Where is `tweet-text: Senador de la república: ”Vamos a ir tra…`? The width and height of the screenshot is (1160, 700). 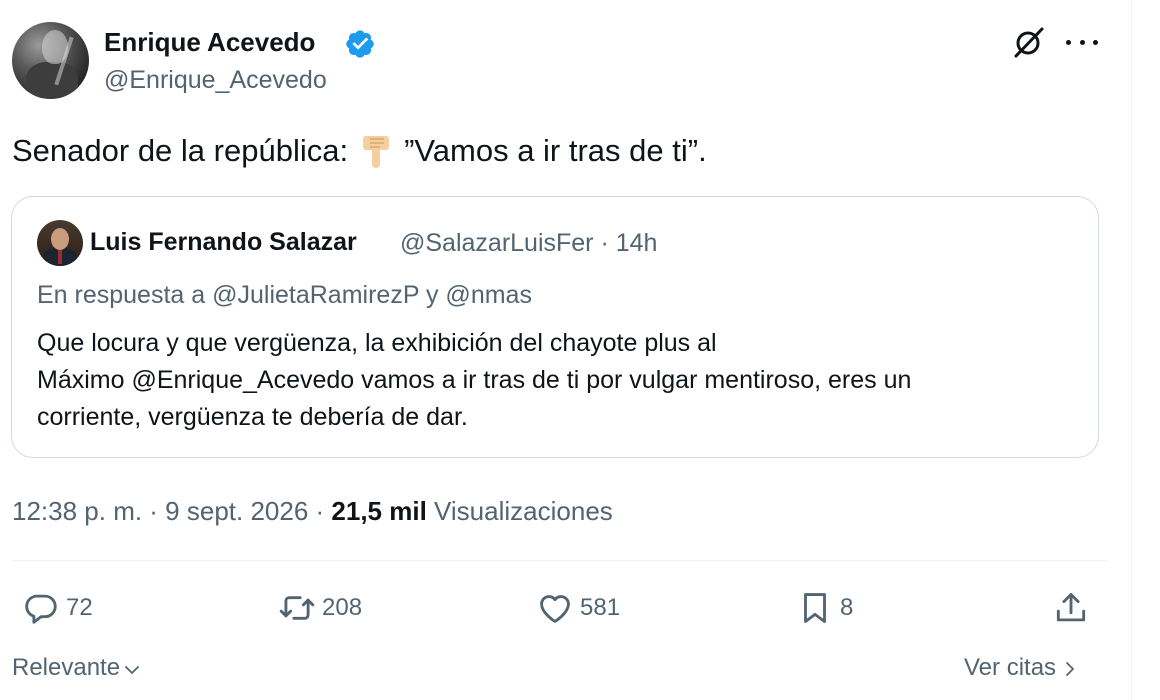
tweet-text: Senador de la república: ”Vamos a ir tra… is located at coordinates (359, 151).